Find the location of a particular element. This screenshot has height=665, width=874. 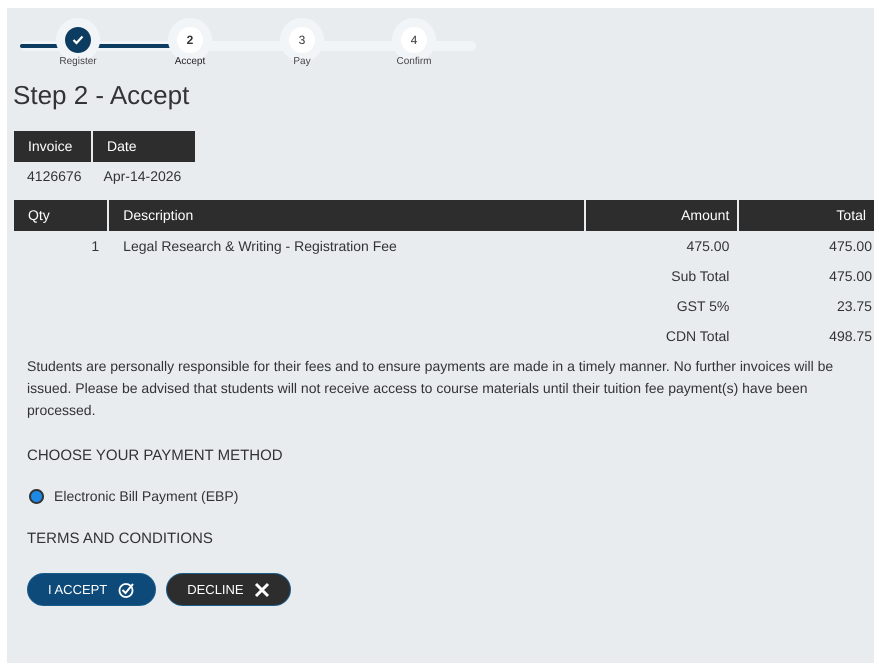

radio-button is located at coordinates (36, 496).